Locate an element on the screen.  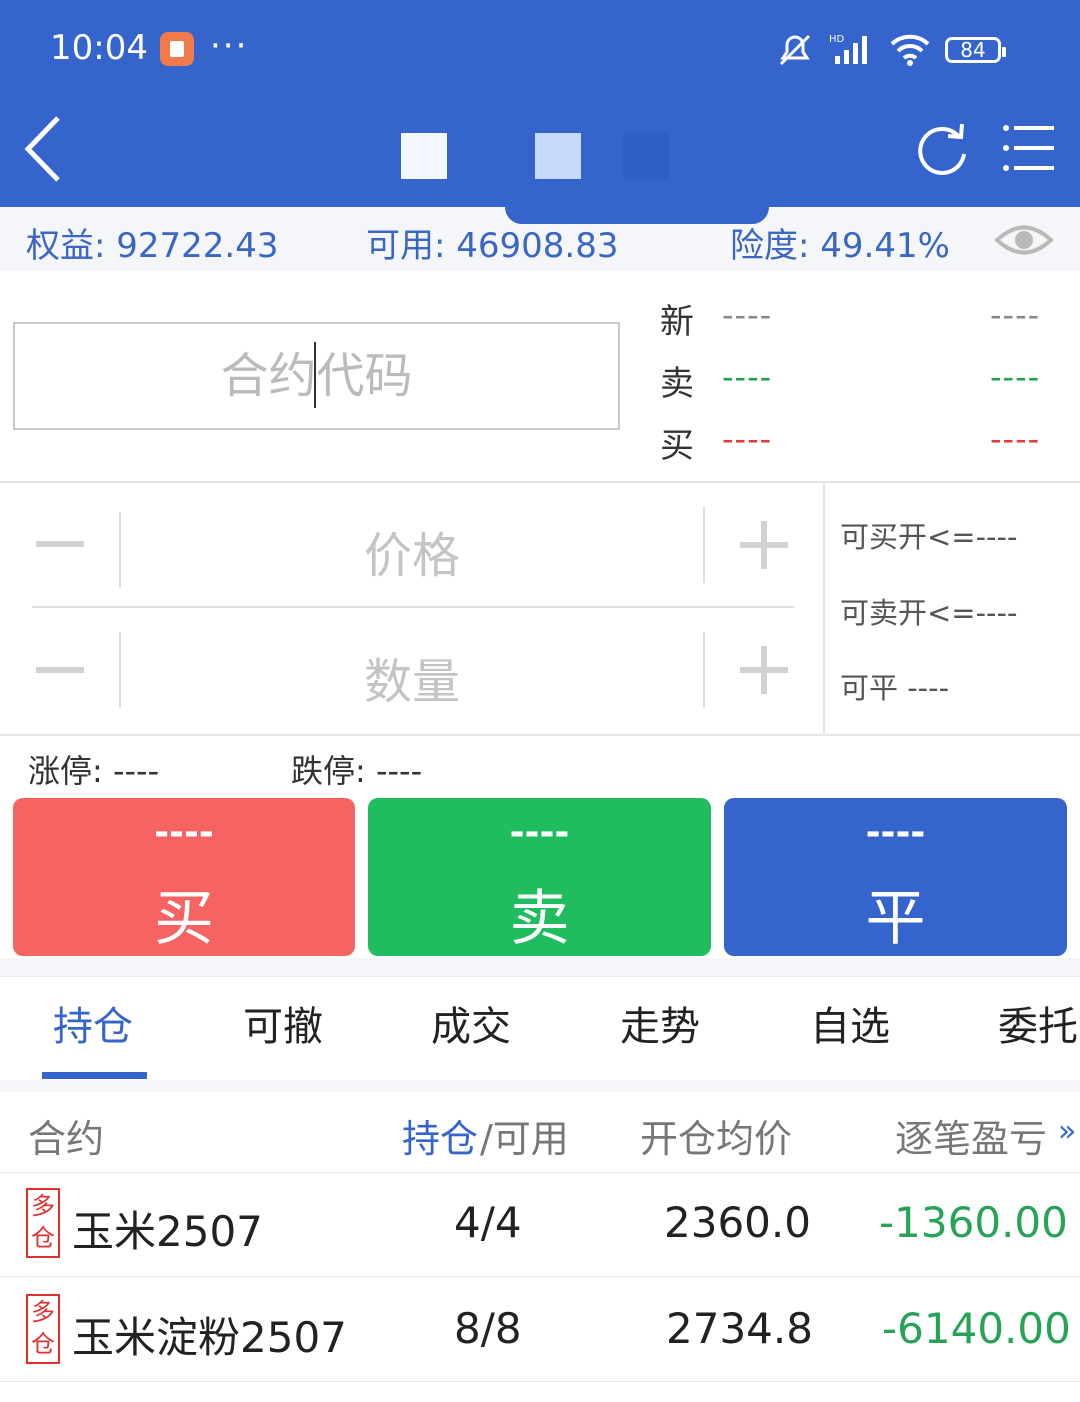
qty-input: 数量 is located at coordinates (412, 677).